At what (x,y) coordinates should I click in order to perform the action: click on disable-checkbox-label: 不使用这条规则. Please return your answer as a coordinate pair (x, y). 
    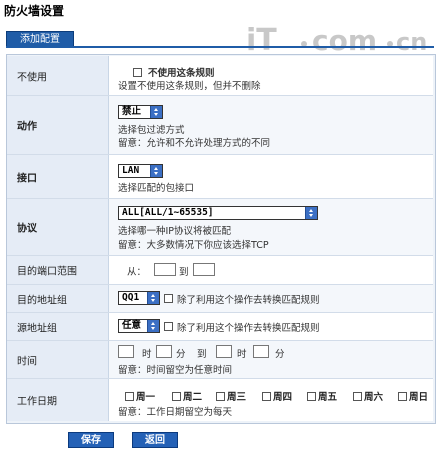
    Looking at the image, I should click on (181, 73).